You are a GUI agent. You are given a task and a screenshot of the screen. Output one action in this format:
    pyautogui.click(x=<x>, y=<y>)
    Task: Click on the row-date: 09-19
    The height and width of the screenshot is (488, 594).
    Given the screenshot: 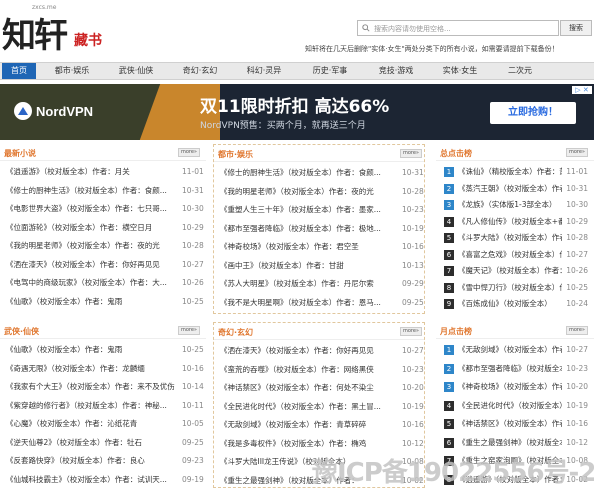 What is the action you would take?
    pyautogui.click(x=193, y=479)
    